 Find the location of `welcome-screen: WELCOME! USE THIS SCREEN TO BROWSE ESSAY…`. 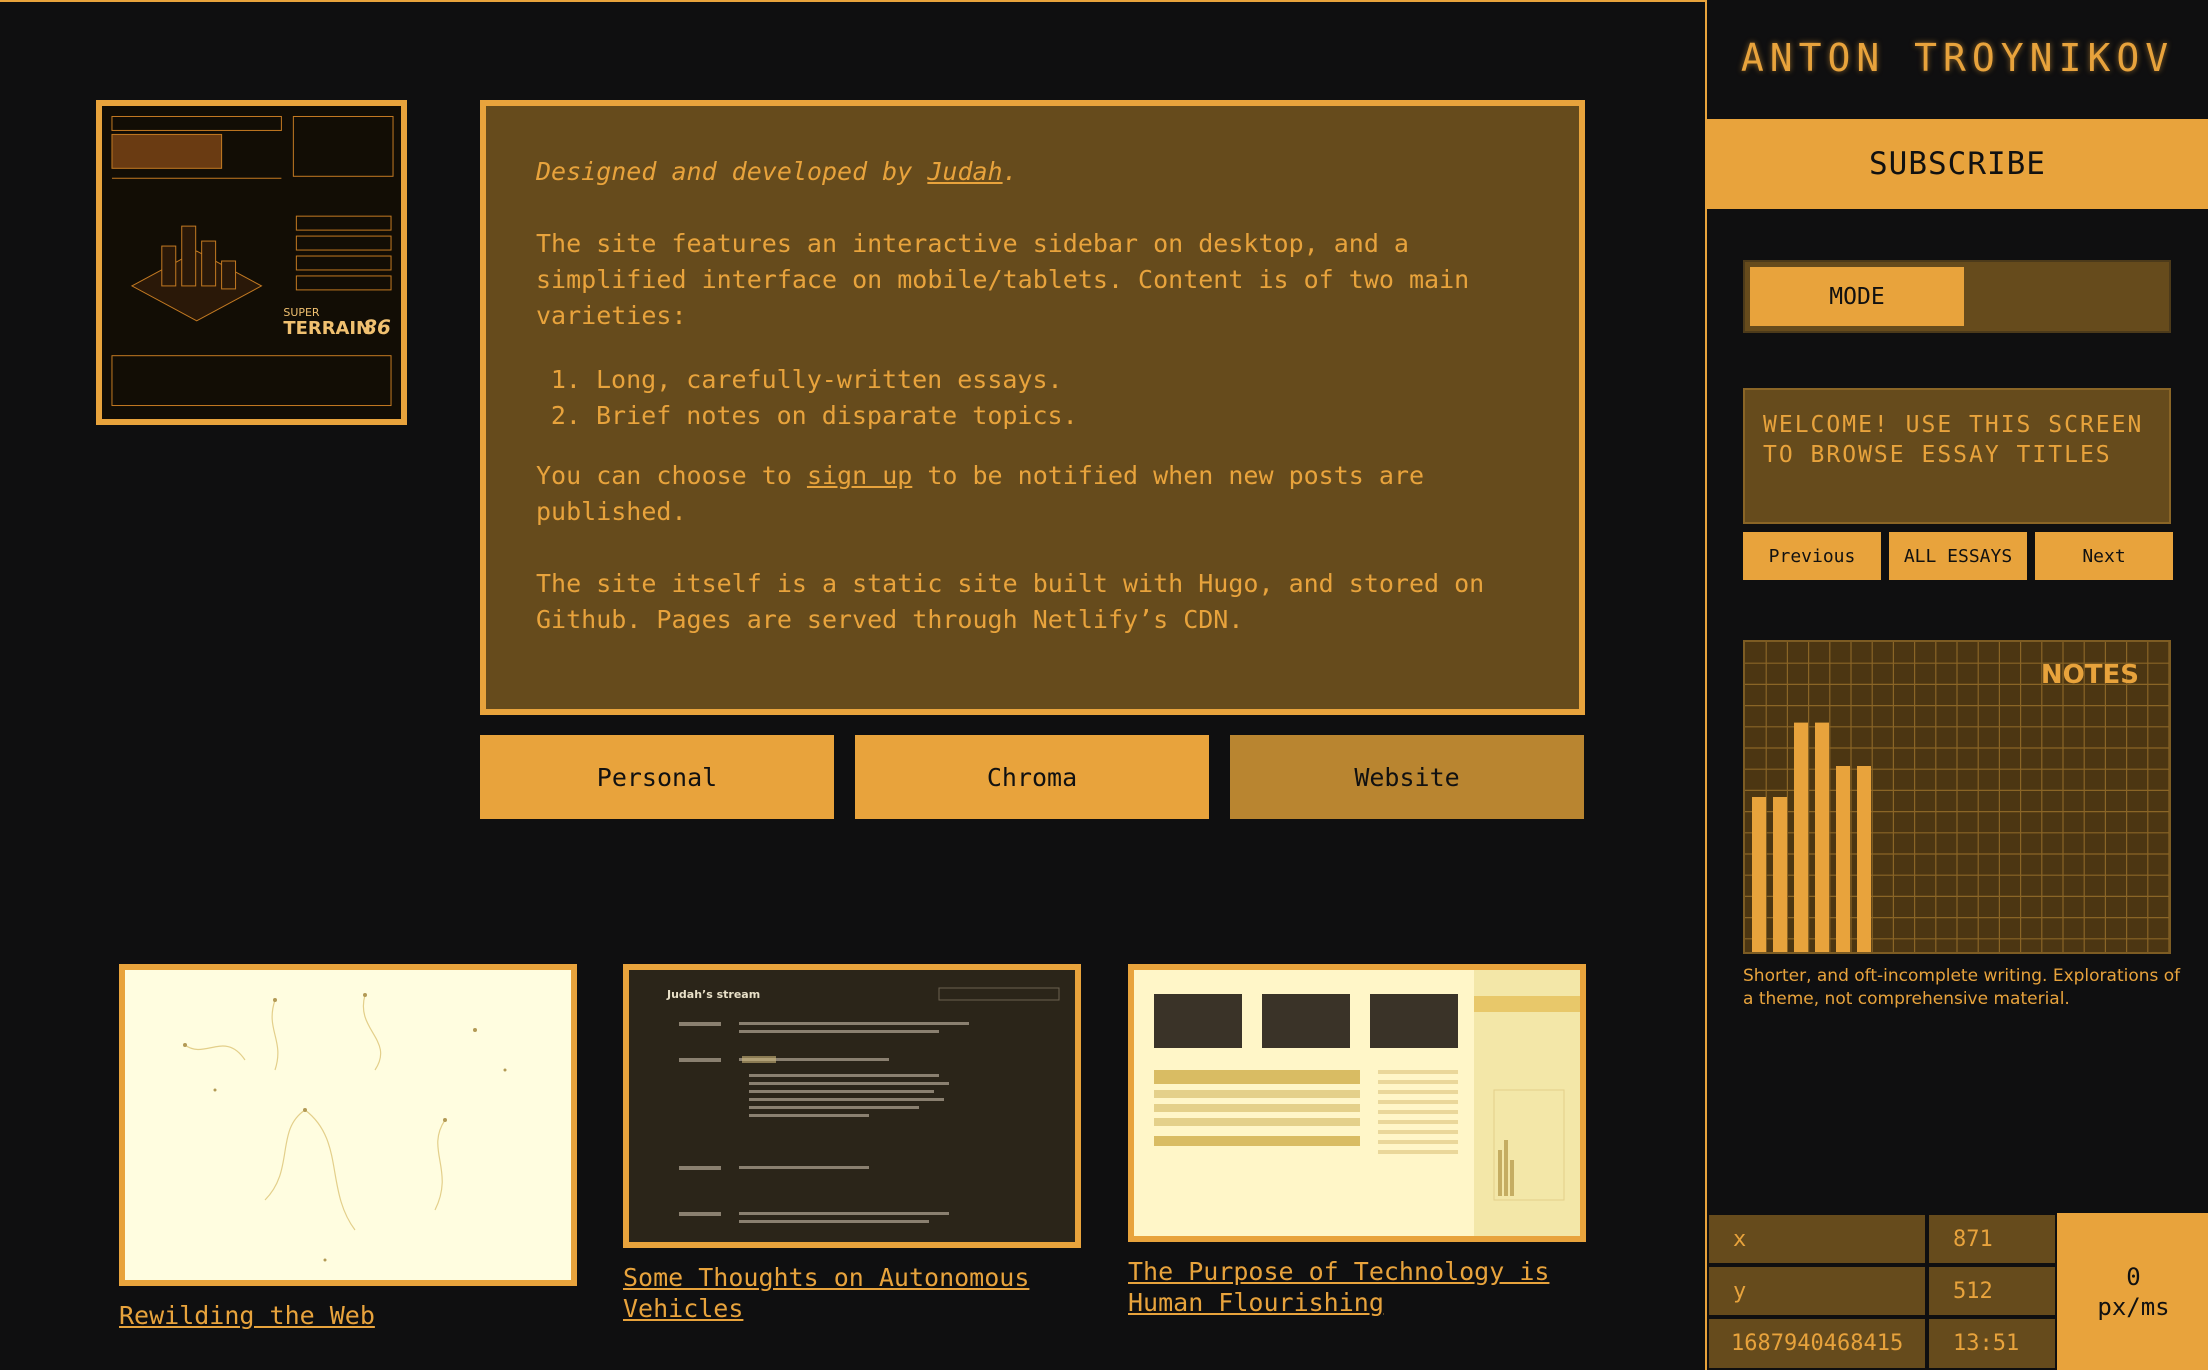

welcome-screen: WELCOME! USE THIS SCREEN TO BROWSE ESSAY… is located at coordinates (1957, 456).